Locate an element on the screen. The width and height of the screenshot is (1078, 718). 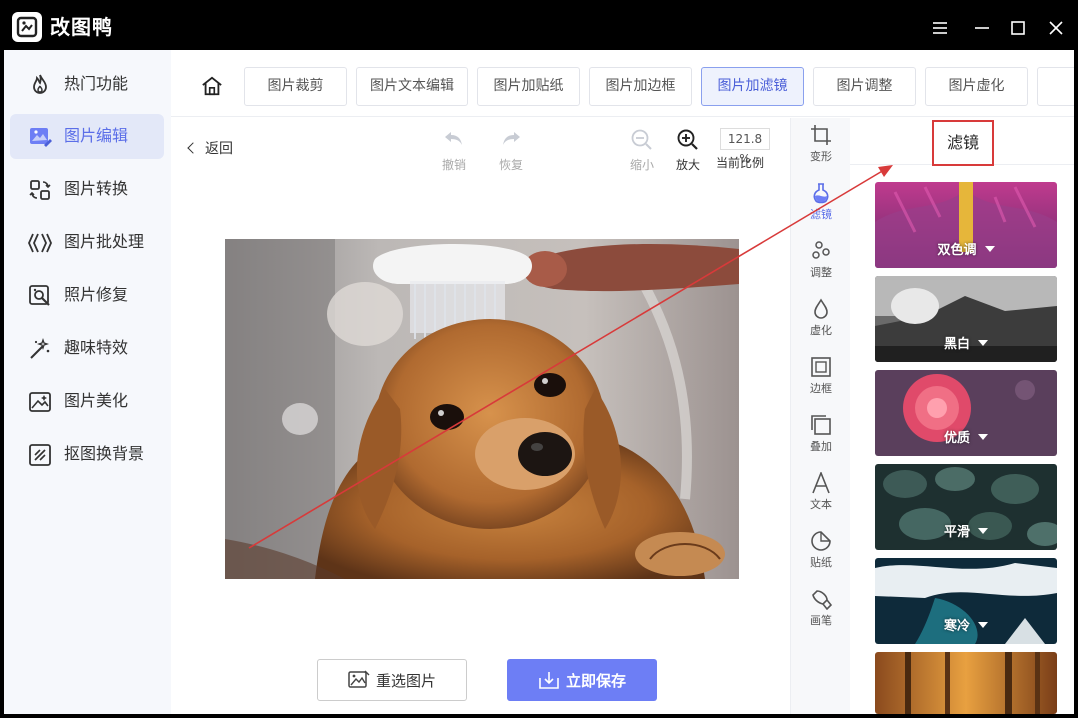
close-button is located at coordinates (1056, 28).